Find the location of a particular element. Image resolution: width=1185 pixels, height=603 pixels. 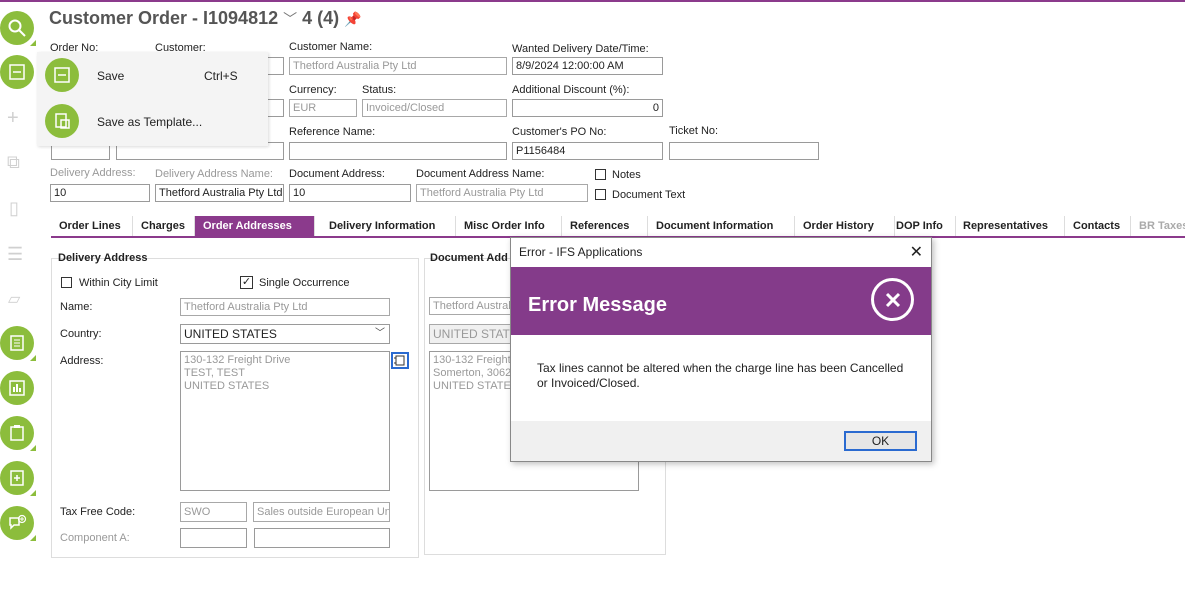

tax-free-code-label: Tax Free Code: is located at coordinates (98, 512).